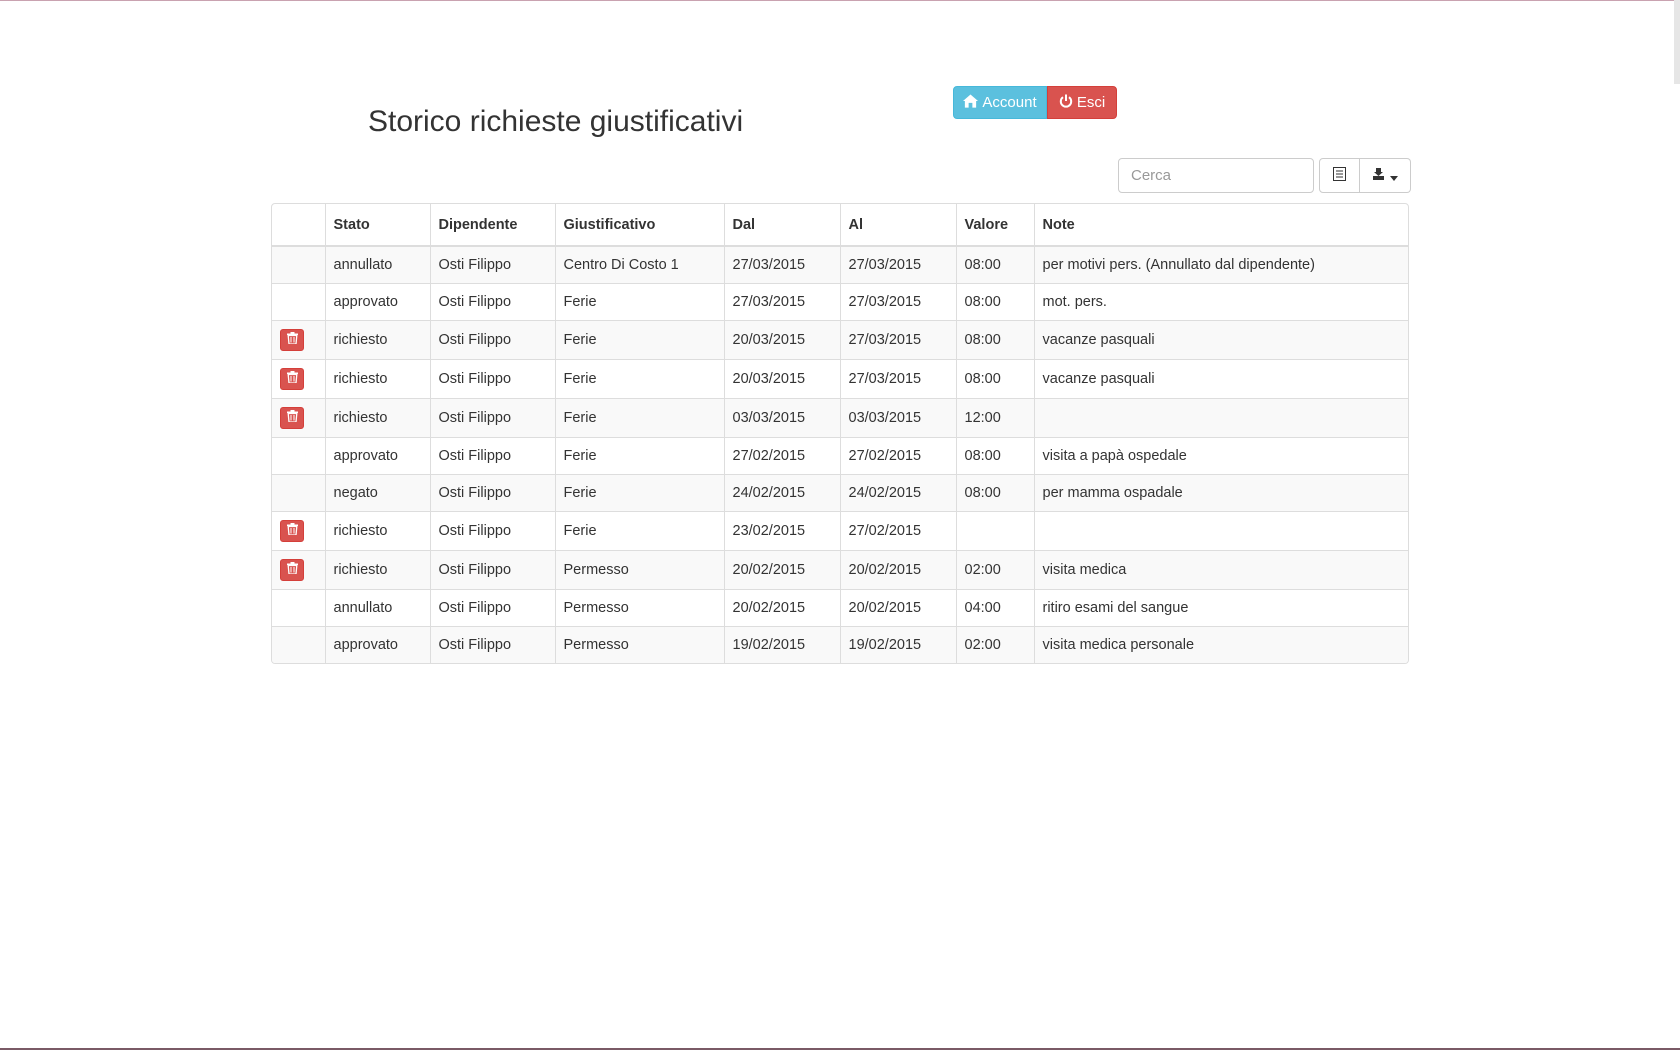 The width and height of the screenshot is (1680, 1050). What do you see at coordinates (1677, 42) in the screenshot?
I see `scrollbar` at bounding box center [1677, 42].